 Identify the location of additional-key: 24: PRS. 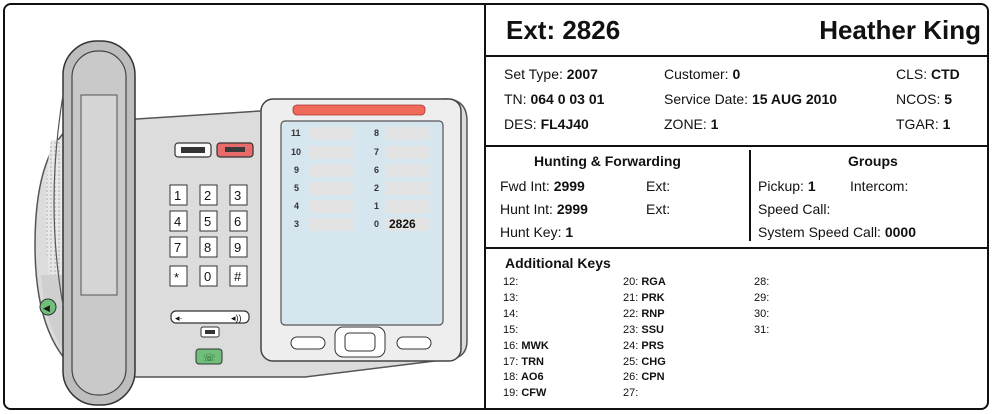
(643, 346).